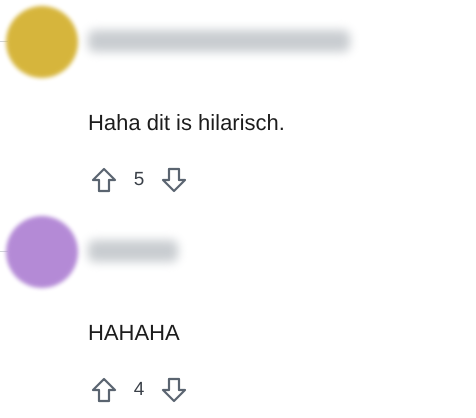 The image size is (476, 418). What do you see at coordinates (187, 123) in the screenshot?
I see `comment-text: Haha dit is hilarisch.` at bounding box center [187, 123].